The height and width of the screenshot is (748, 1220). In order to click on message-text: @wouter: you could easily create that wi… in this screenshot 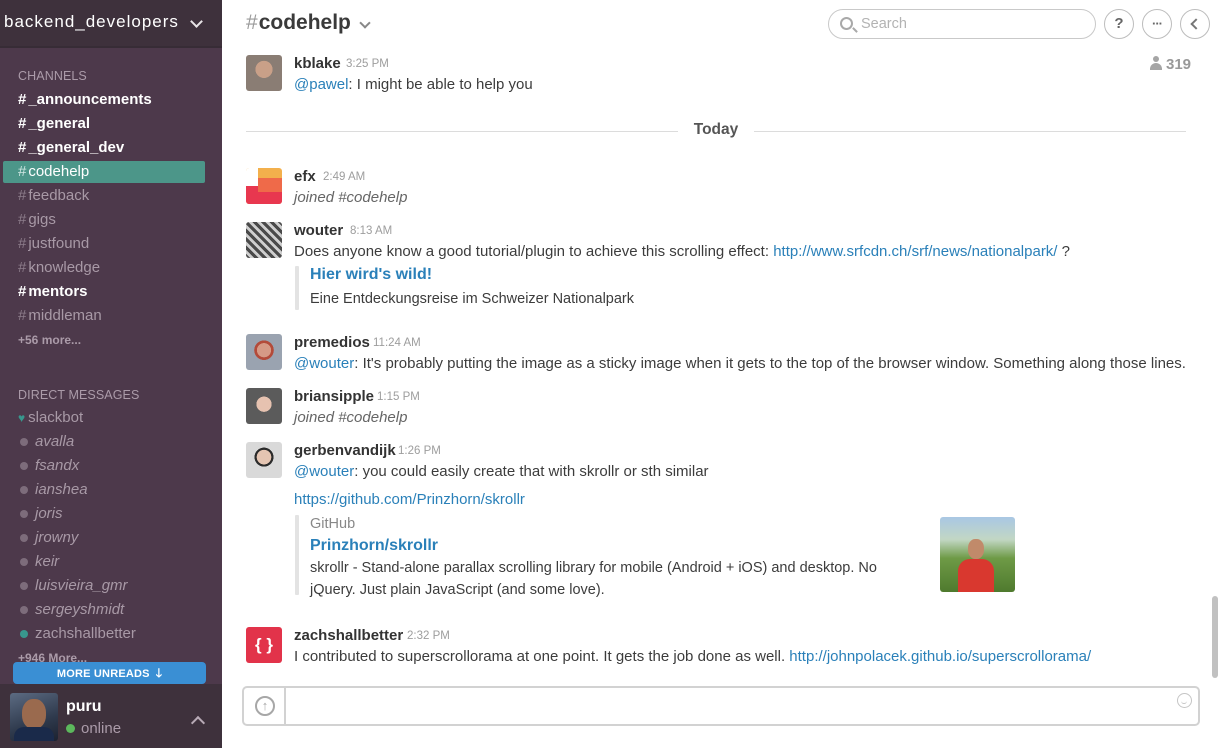, I will do `click(501, 471)`.